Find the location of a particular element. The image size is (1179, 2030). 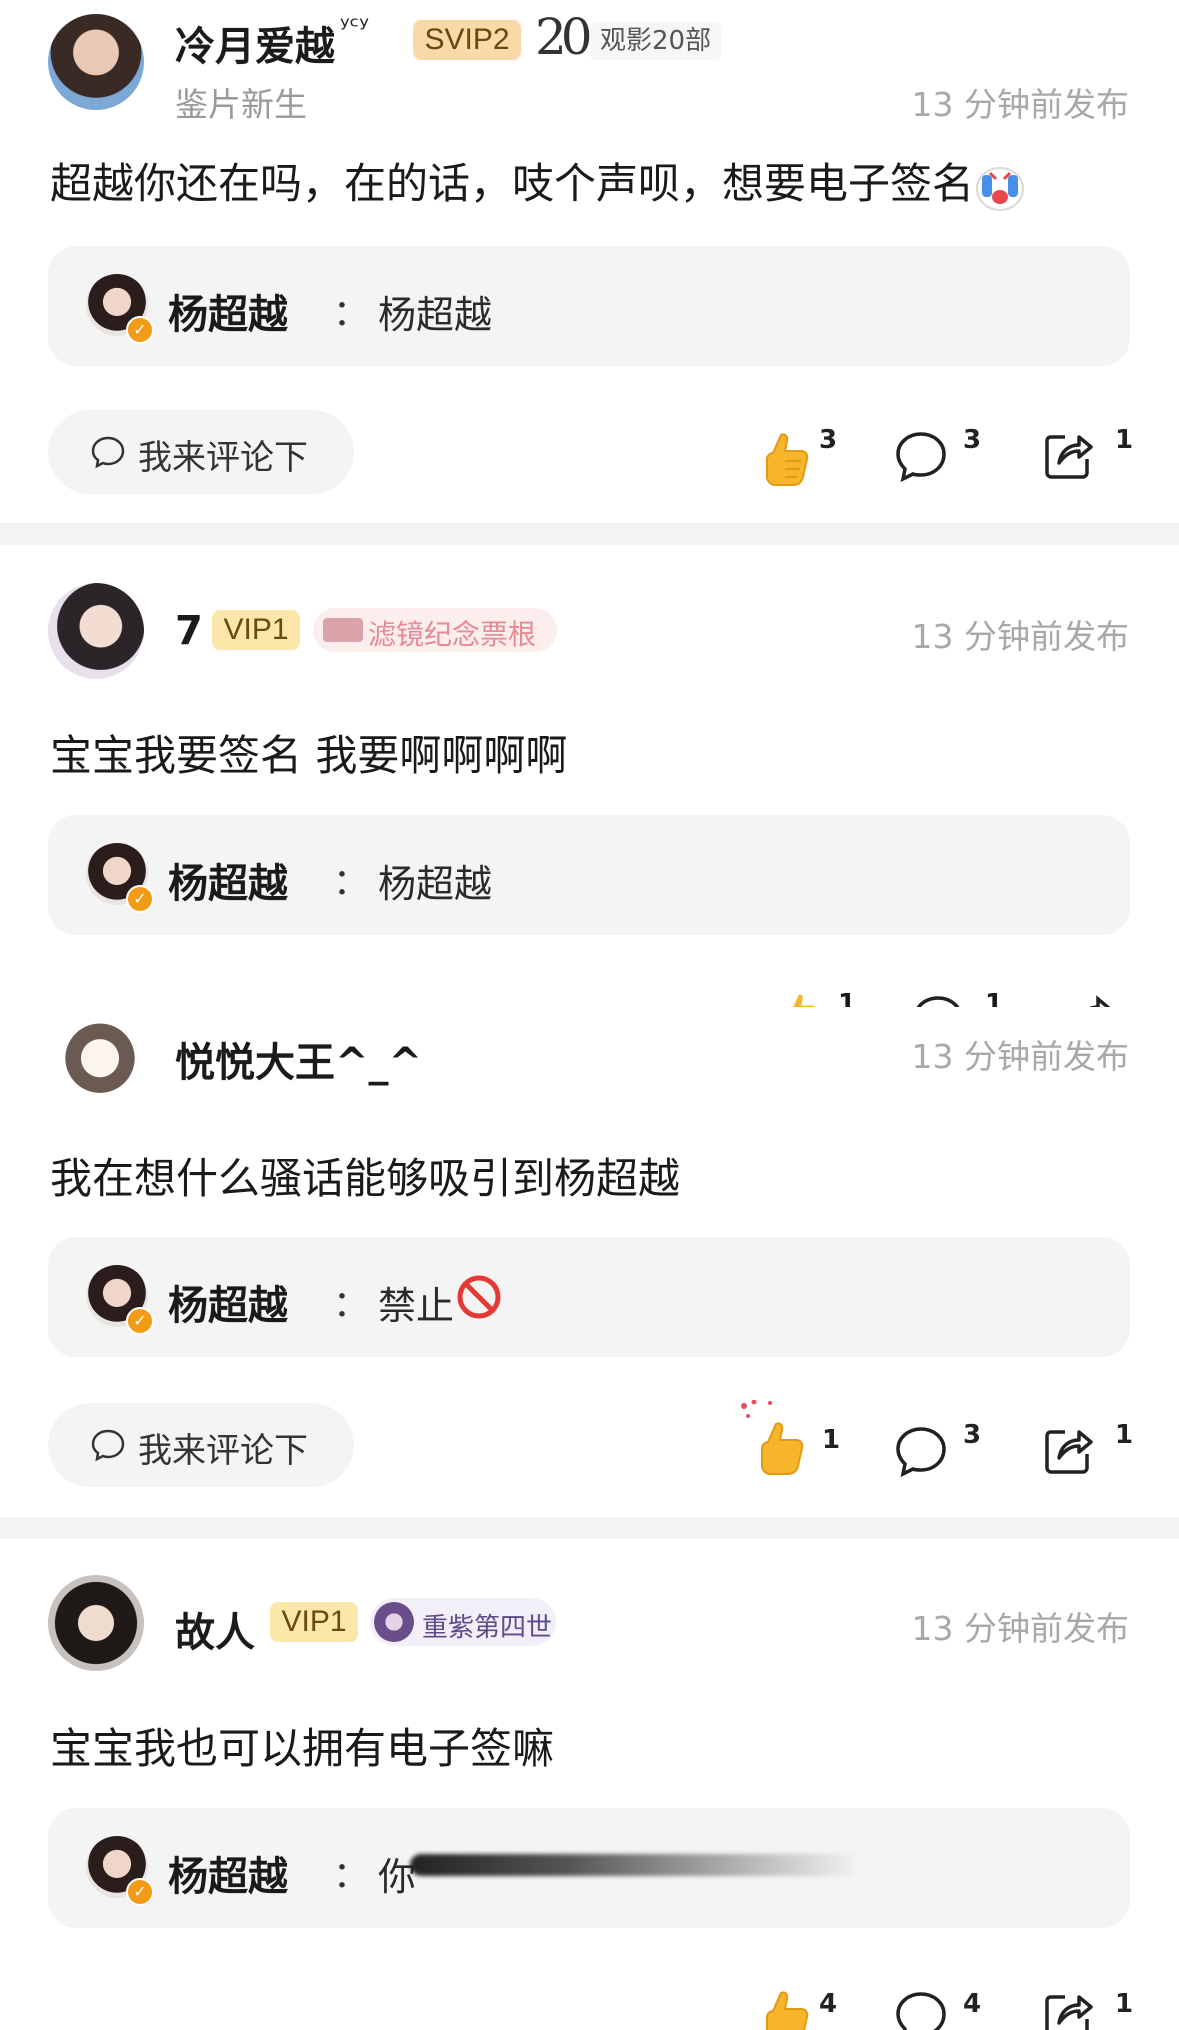

user-title: 鉴片新生 is located at coordinates (241, 104).